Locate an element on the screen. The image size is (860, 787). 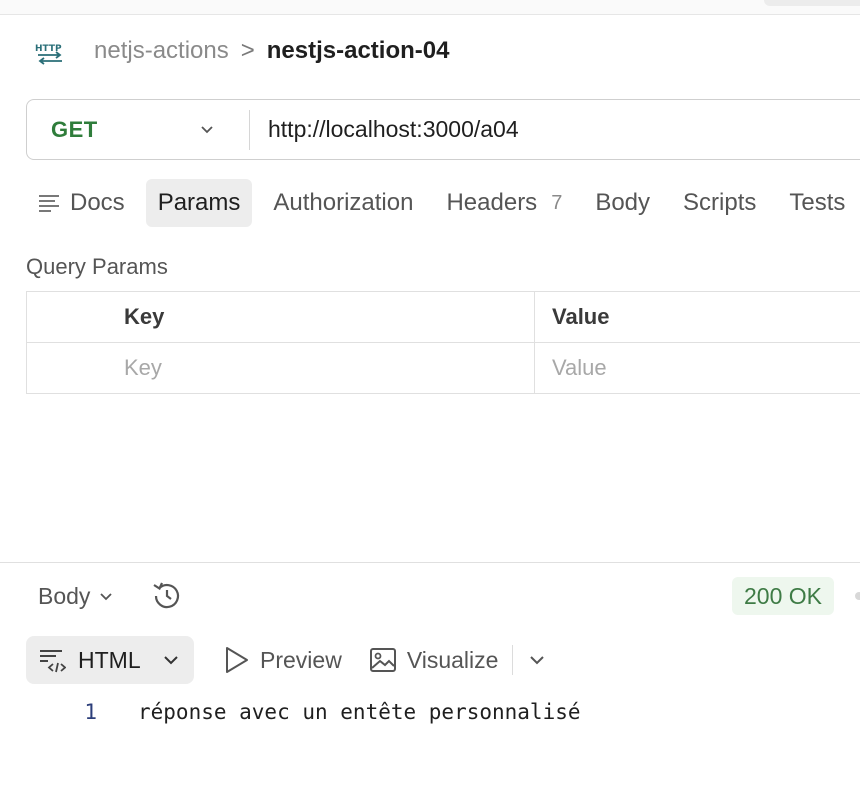
url-bar: GET http://localhost:3000/a04 is located at coordinates (443, 129).